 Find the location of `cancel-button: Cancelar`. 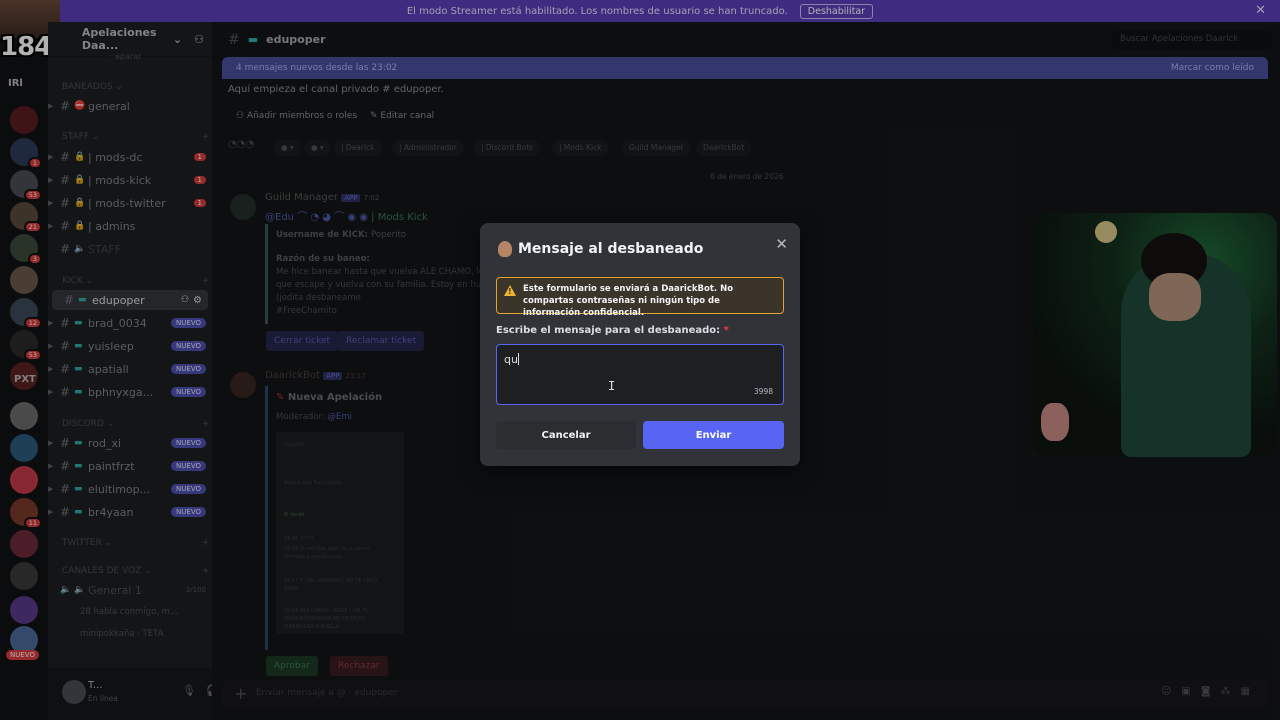

cancel-button: Cancelar is located at coordinates (566, 435).